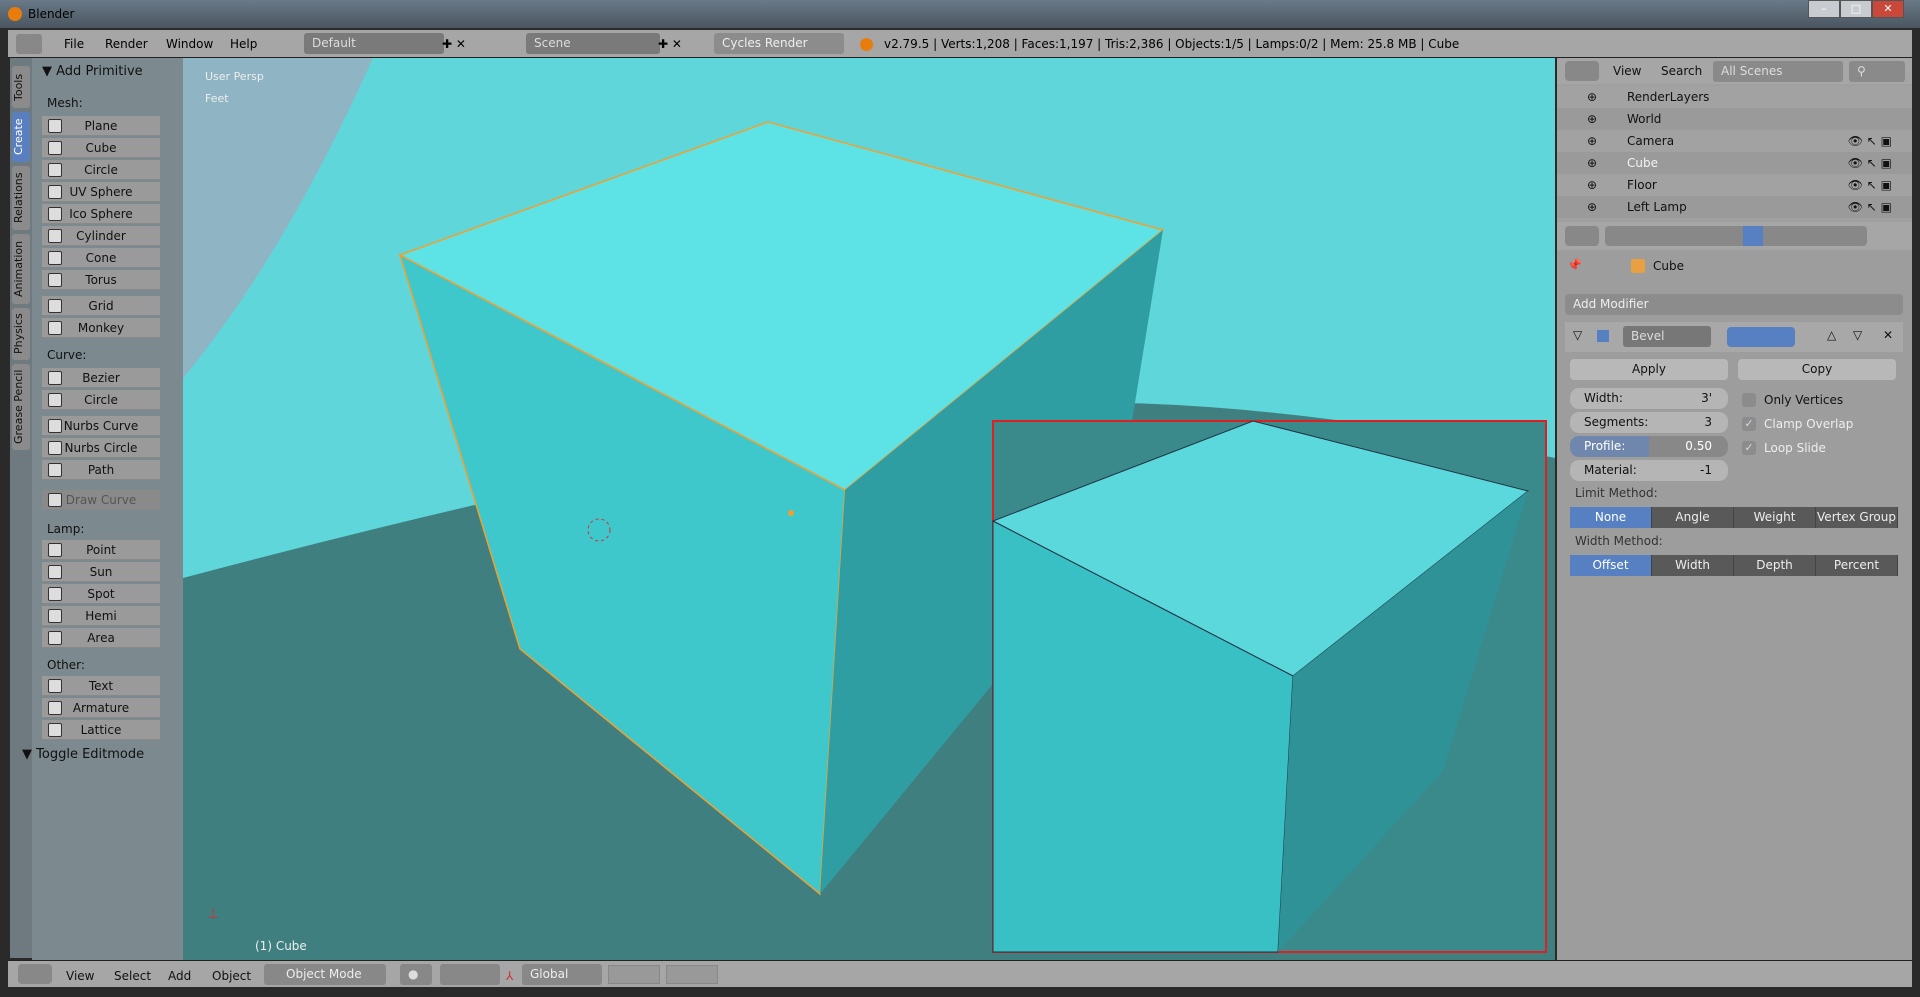 The image size is (1920, 997). Describe the element at coordinates (1888, 335) in the screenshot. I see `remove-modifier-icon: ✕` at that location.